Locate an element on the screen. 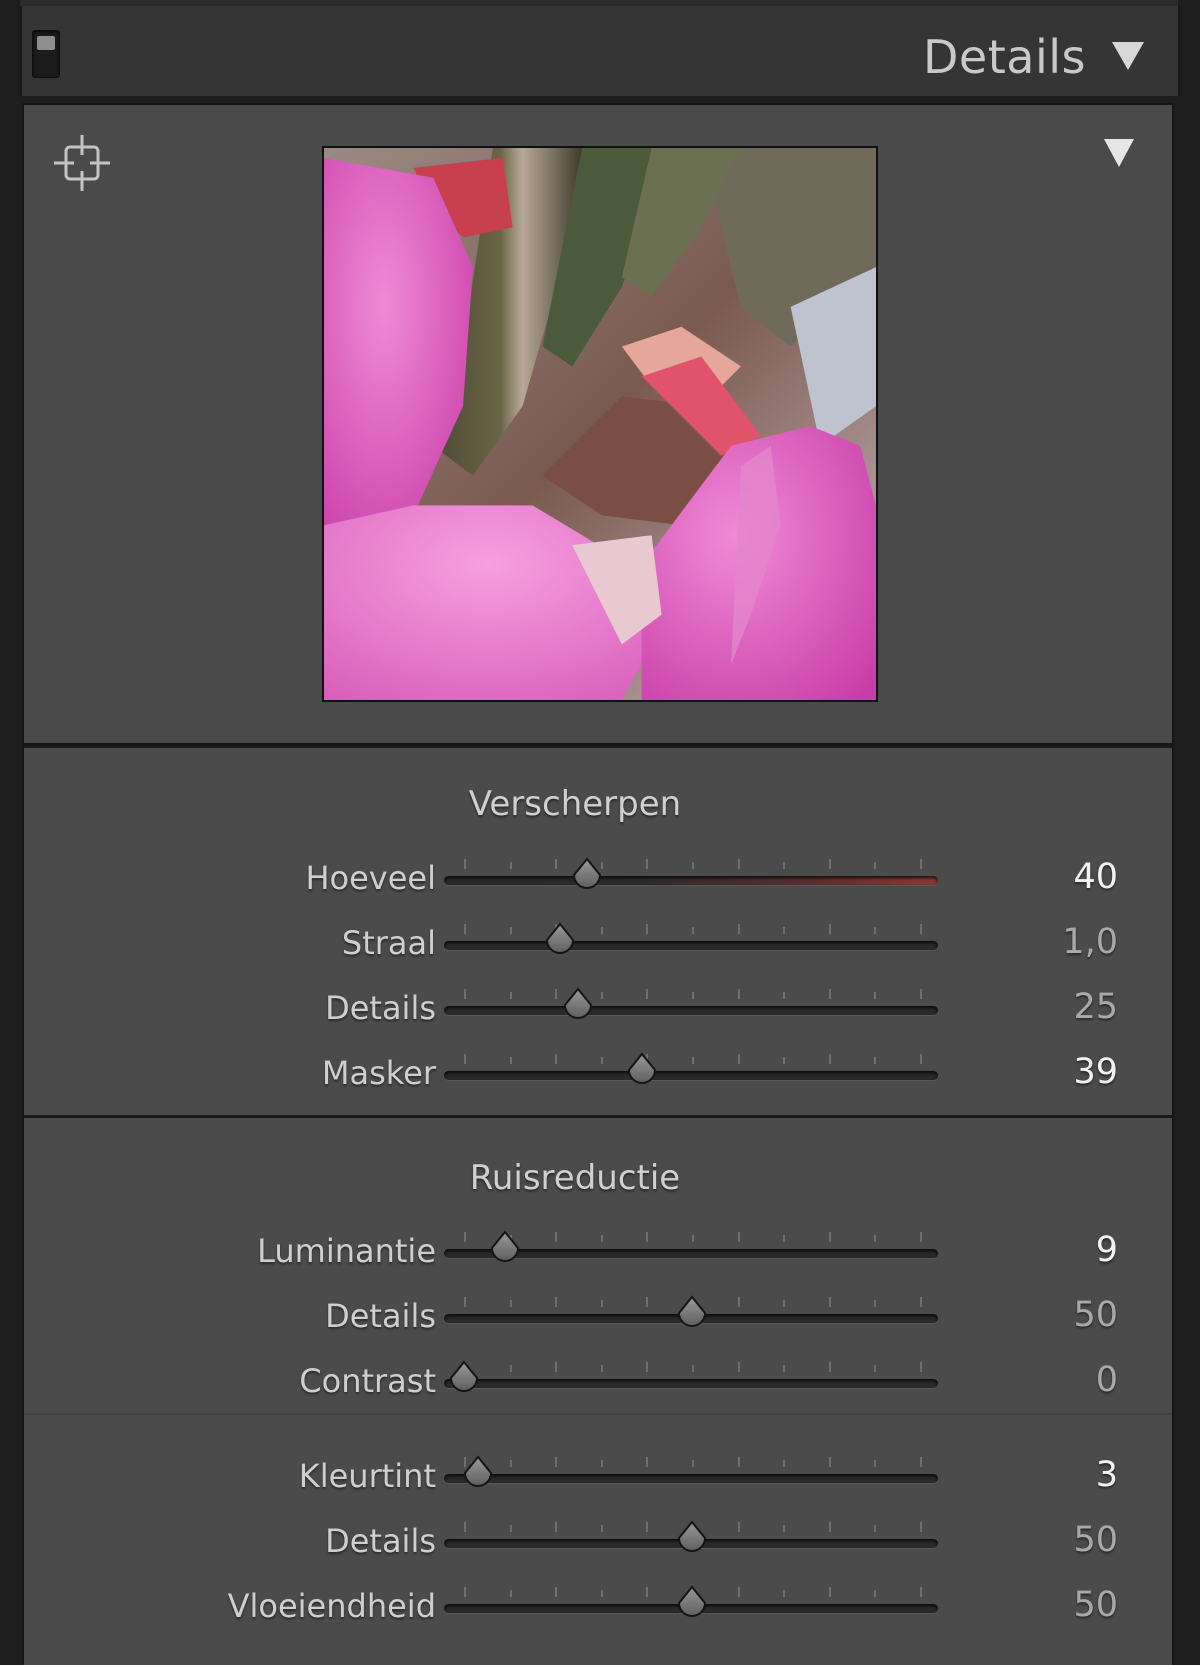 Image resolution: width=1200 pixels, height=1665 pixels. preview-options-triangle-icon is located at coordinates (1119, 153).